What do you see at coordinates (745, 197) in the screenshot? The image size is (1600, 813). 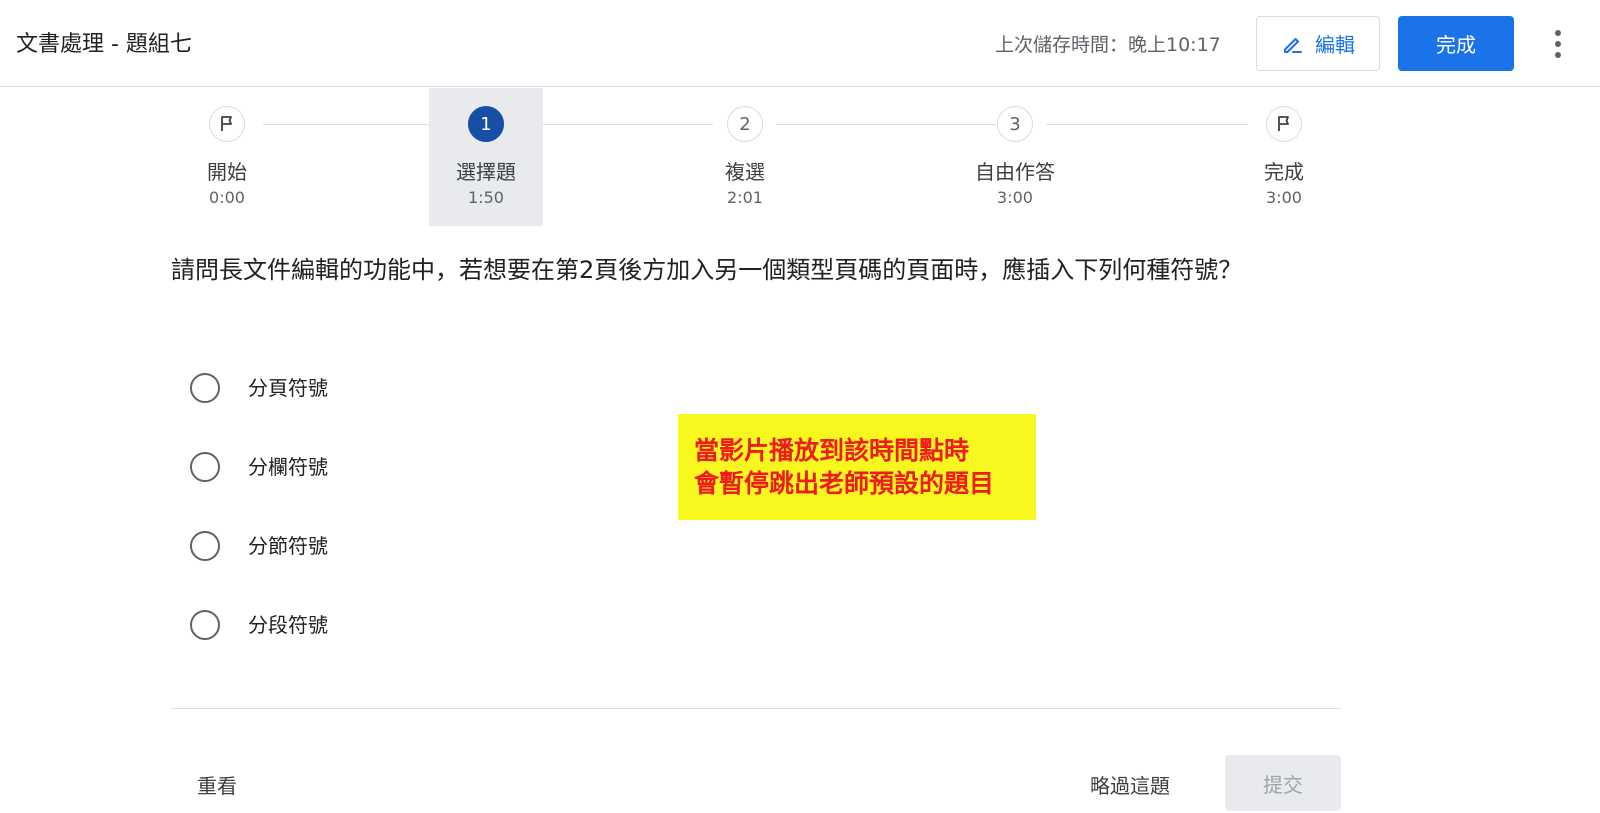 I see `step-time: 2:01` at bounding box center [745, 197].